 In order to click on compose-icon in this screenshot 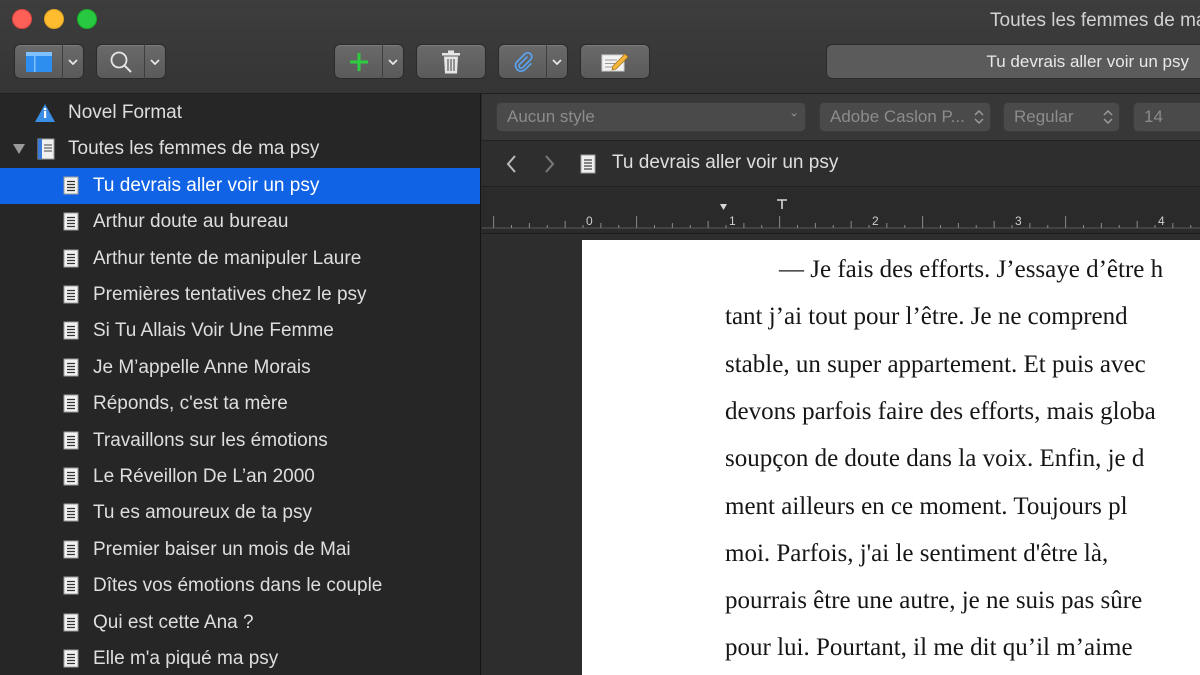, I will do `click(615, 61)`.